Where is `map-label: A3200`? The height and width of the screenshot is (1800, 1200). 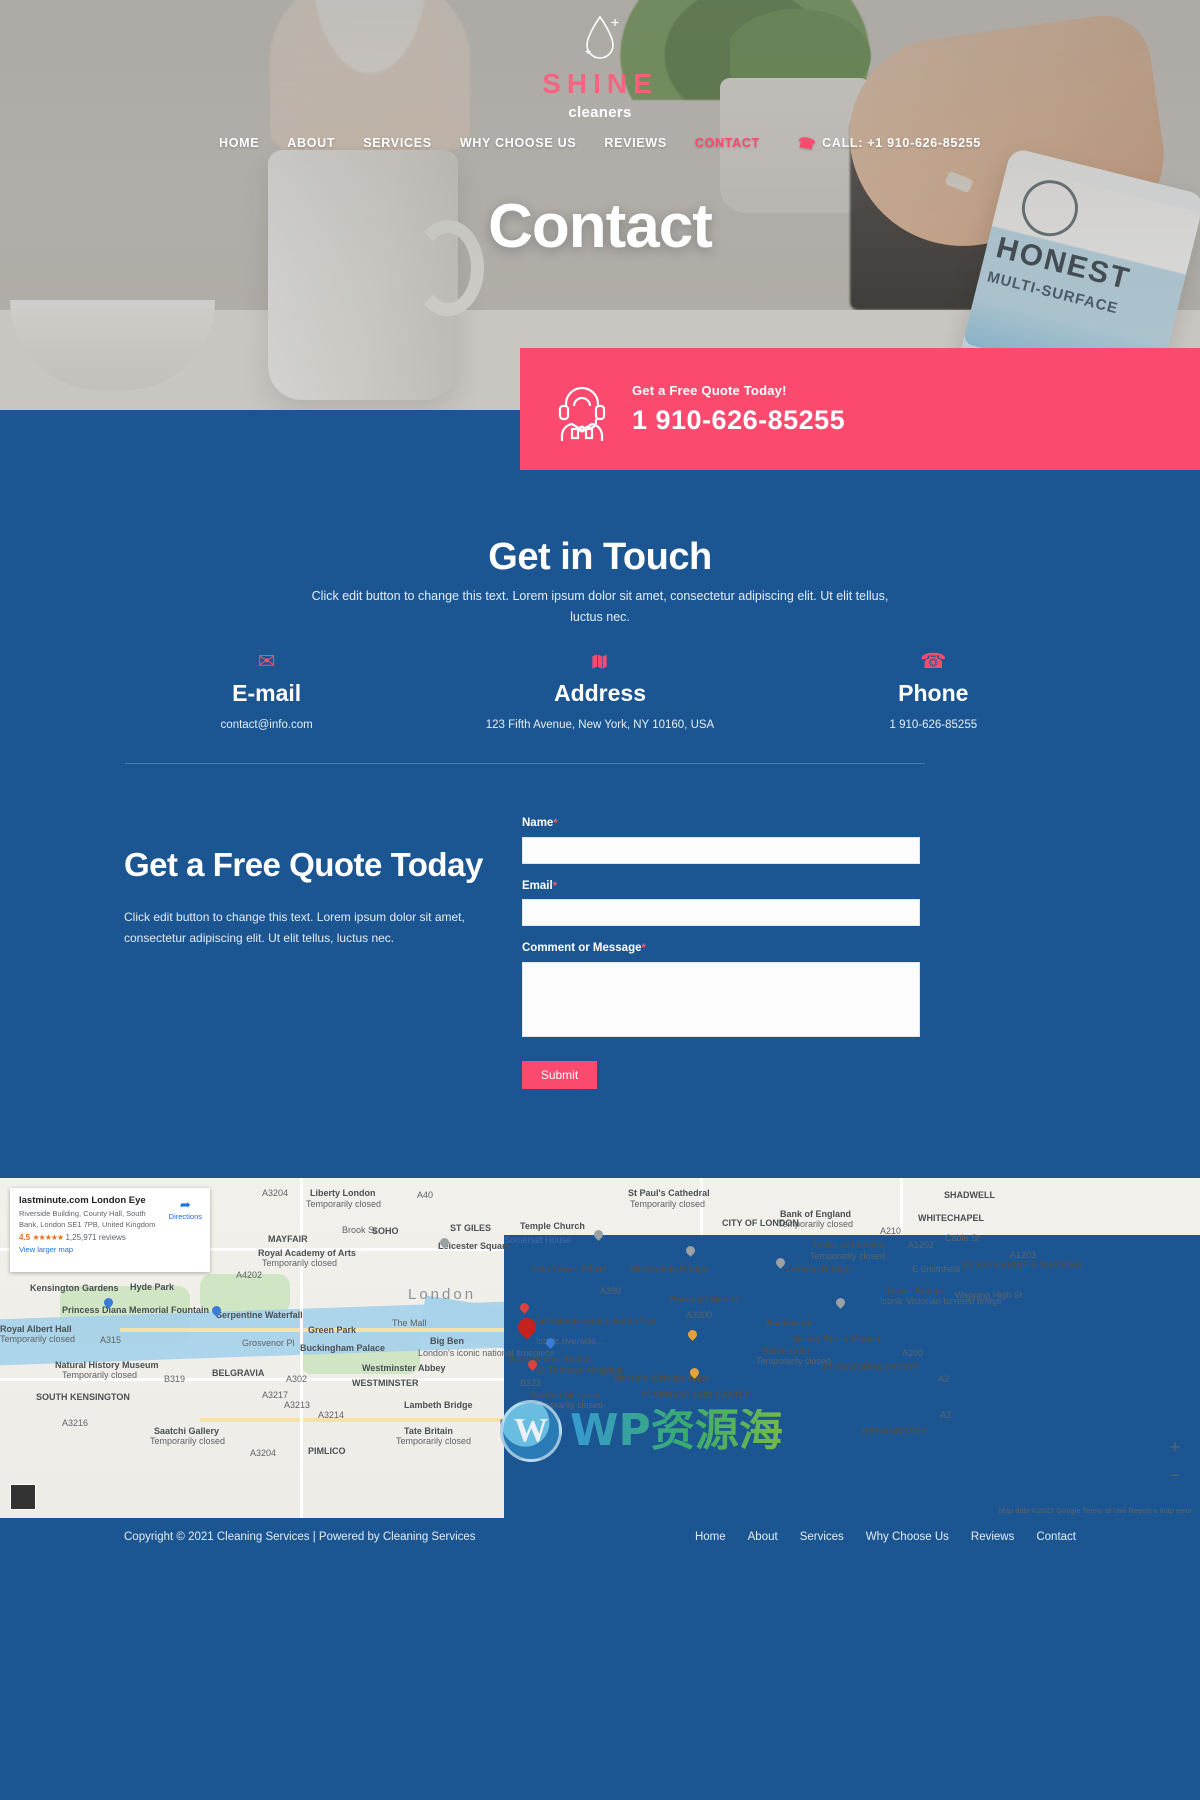
map-label: A3200 is located at coordinates (699, 1315).